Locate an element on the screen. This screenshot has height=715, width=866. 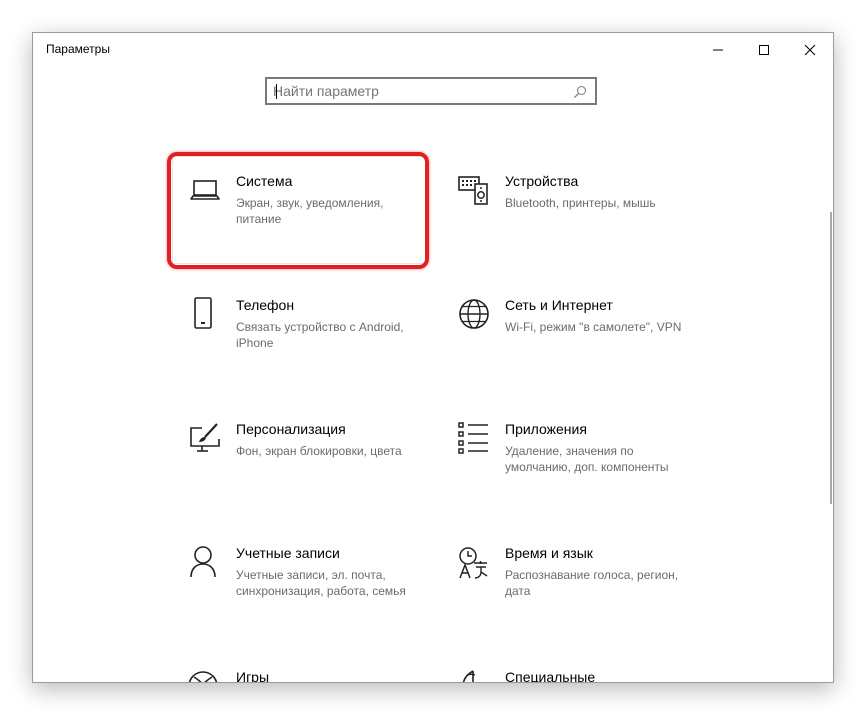
category-description: Фон, экран блокировки, цвета is located at coordinates (319, 451).